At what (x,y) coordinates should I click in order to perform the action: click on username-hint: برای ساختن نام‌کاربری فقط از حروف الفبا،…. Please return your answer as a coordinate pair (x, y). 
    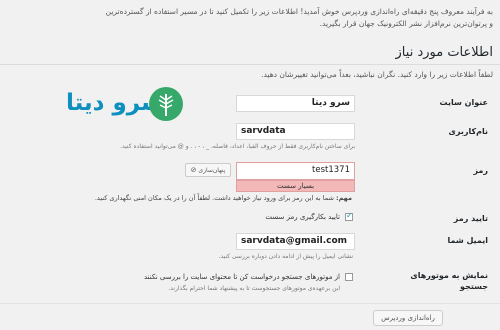
    Looking at the image, I should click on (237, 146).